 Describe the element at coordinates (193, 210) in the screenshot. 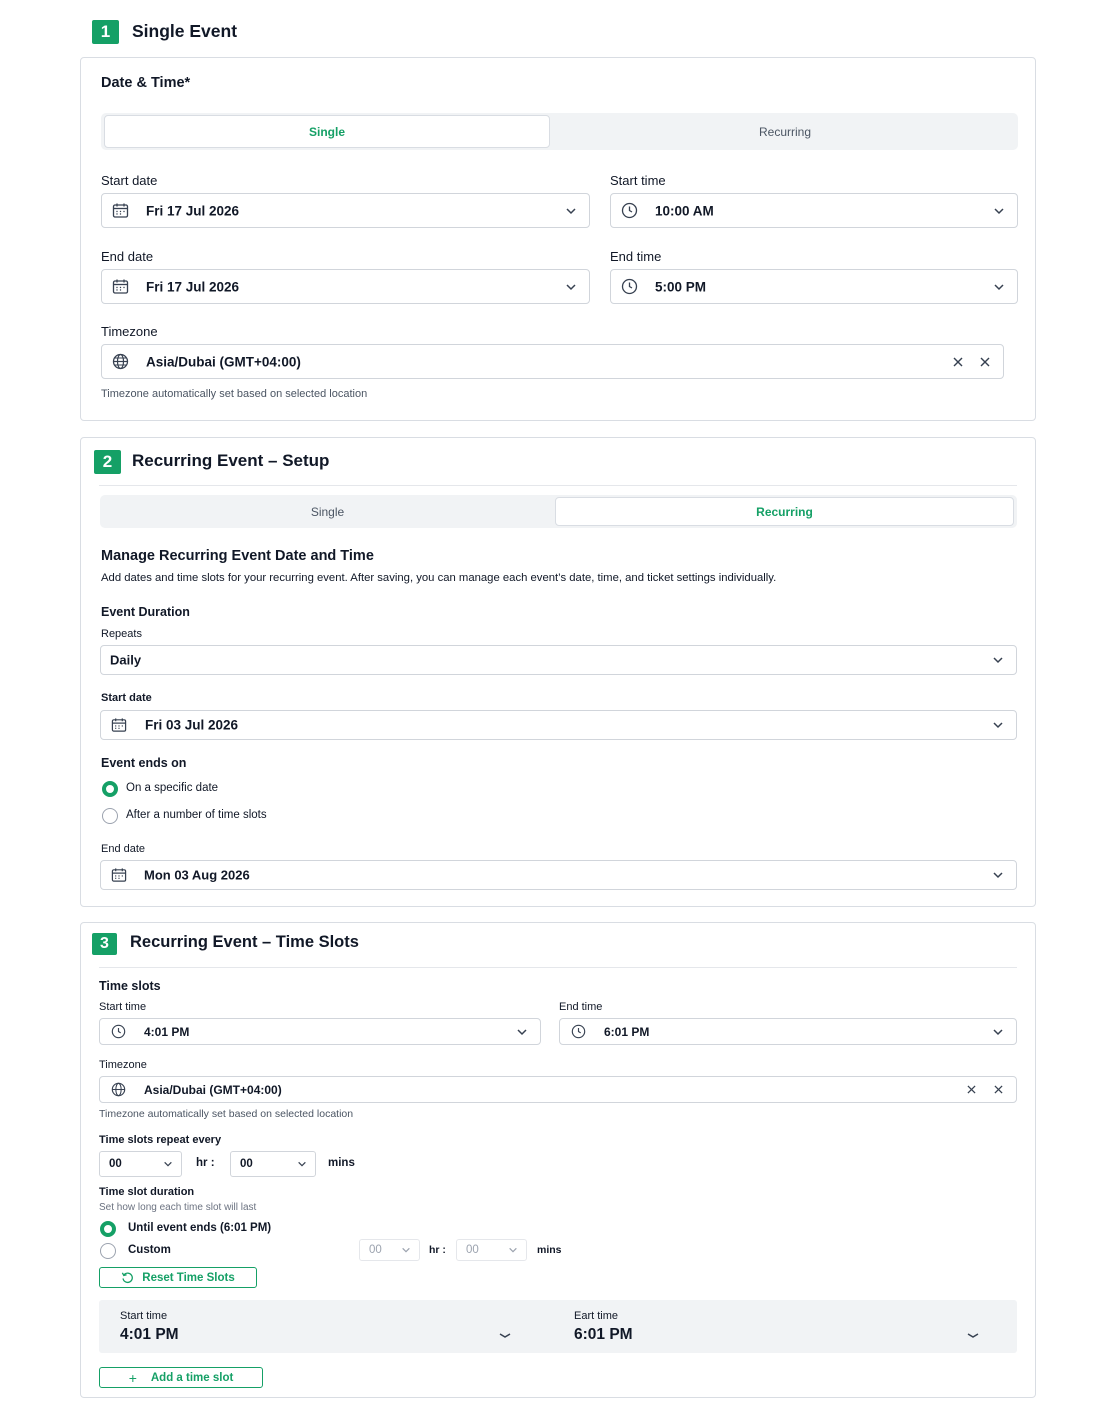

I see `start-date-value: Fri 17 Jul 2026` at that location.